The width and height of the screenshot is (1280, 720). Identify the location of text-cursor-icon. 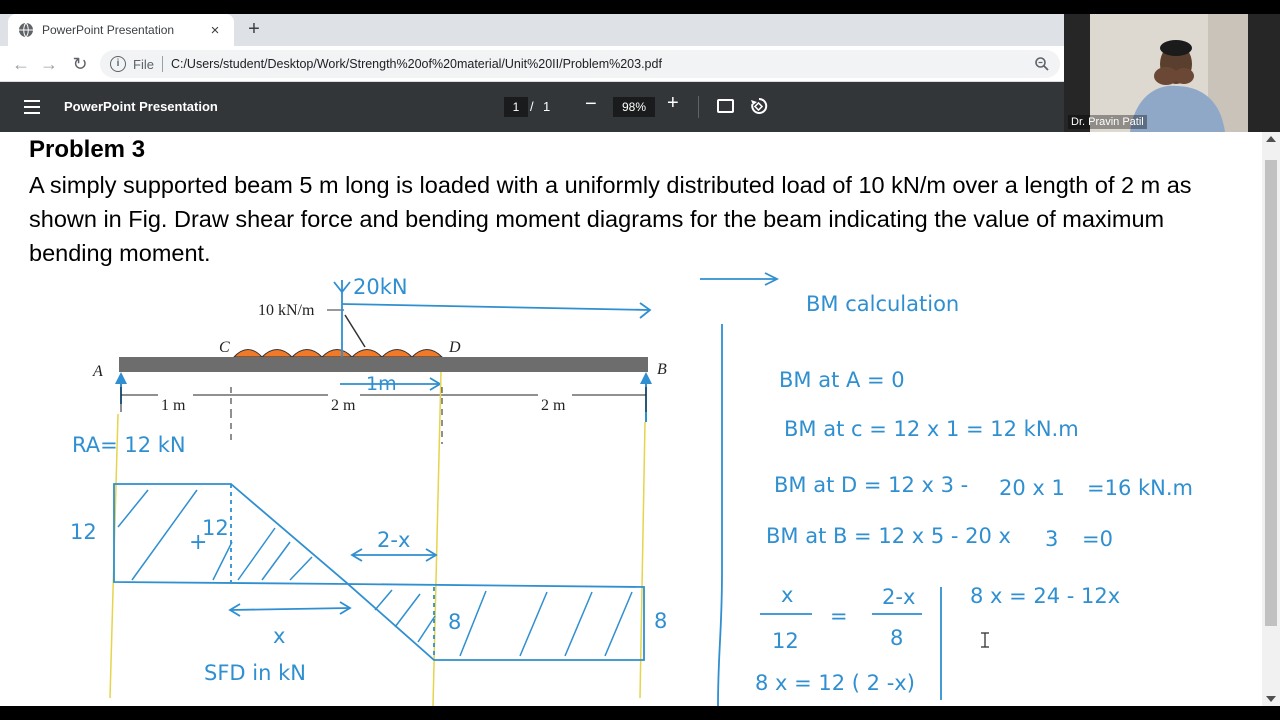
(985, 640).